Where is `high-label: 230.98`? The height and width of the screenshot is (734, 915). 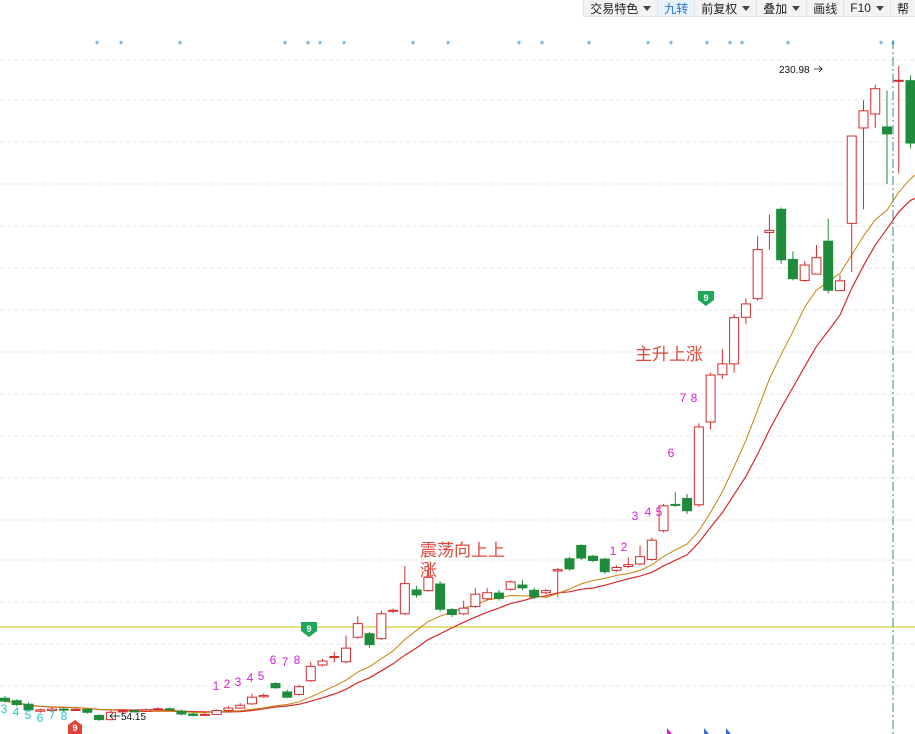
high-label: 230.98 is located at coordinates (801, 70).